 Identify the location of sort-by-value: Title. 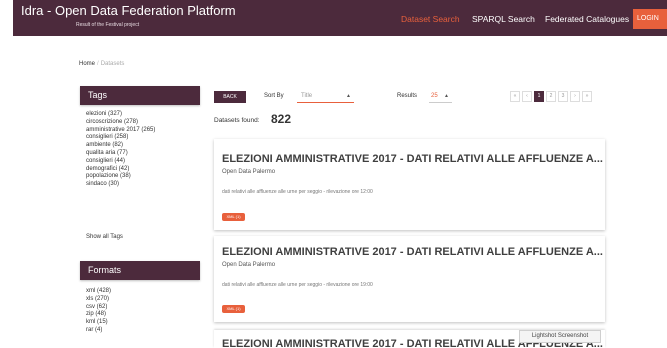
(307, 96).